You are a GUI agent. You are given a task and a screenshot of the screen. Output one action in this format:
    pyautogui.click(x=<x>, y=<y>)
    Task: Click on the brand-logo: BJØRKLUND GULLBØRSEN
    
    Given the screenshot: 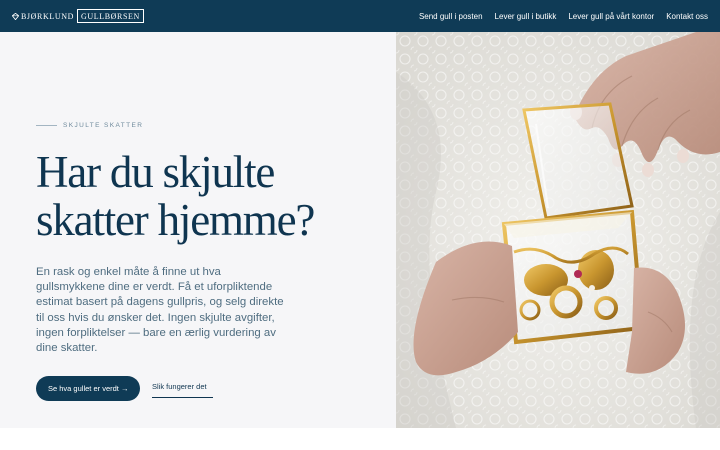 What is the action you would take?
    pyautogui.click(x=78, y=16)
    